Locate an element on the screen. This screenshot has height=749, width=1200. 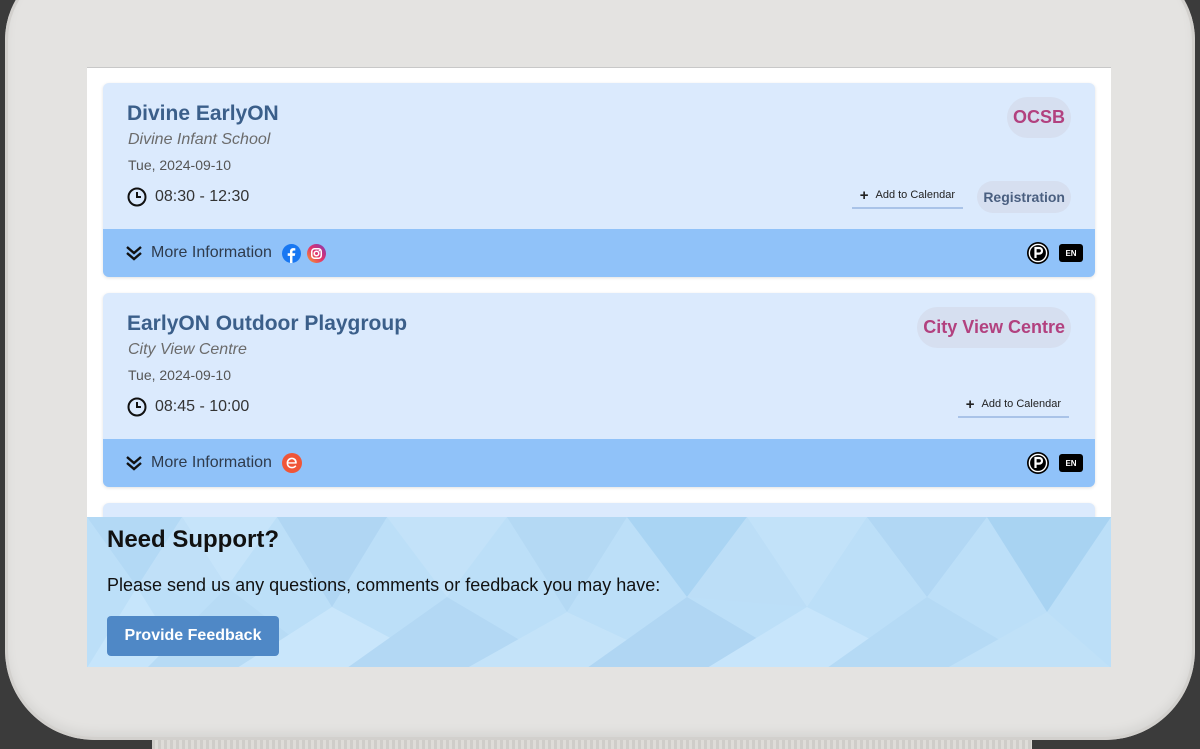
event-title: Divine EarlyON is located at coordinates (203, 114).